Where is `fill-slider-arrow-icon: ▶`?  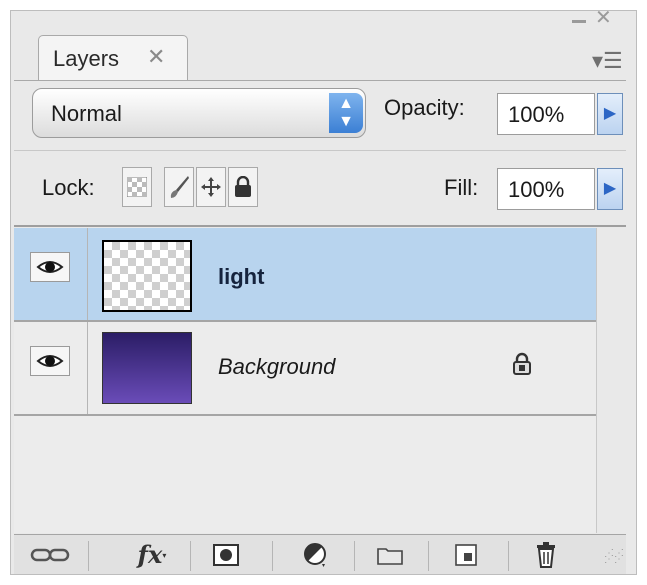
fill-slider-arrow-icon: ▶ is located at coordinates (610, 189).